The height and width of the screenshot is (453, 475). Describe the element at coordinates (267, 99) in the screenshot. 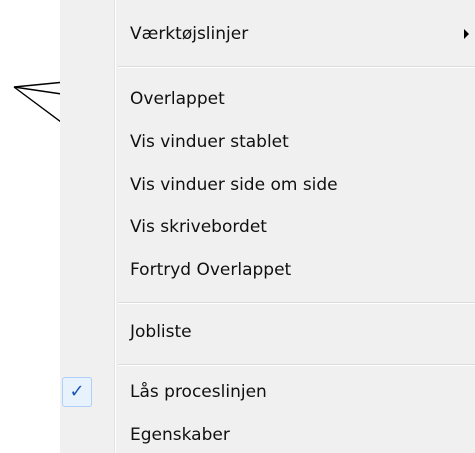

I see `menu-item-overlappet: Overlappet` at that location.